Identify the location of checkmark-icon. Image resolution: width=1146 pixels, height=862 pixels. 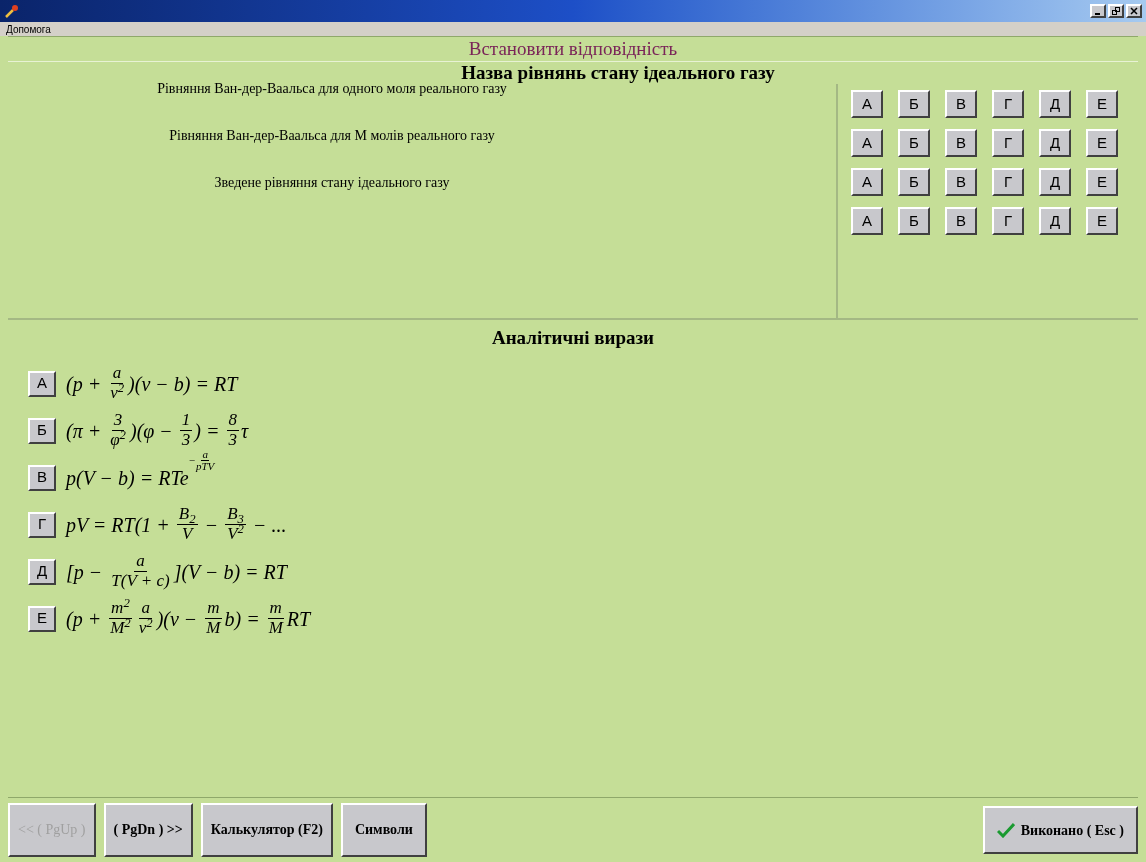
(1005, 830).